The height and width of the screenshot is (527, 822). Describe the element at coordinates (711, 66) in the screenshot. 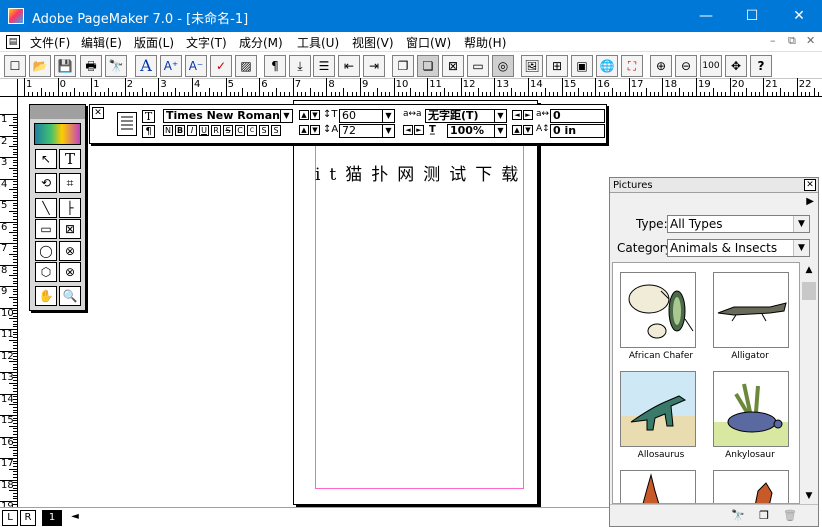

I see `actual-size-icon: 100` at that location.